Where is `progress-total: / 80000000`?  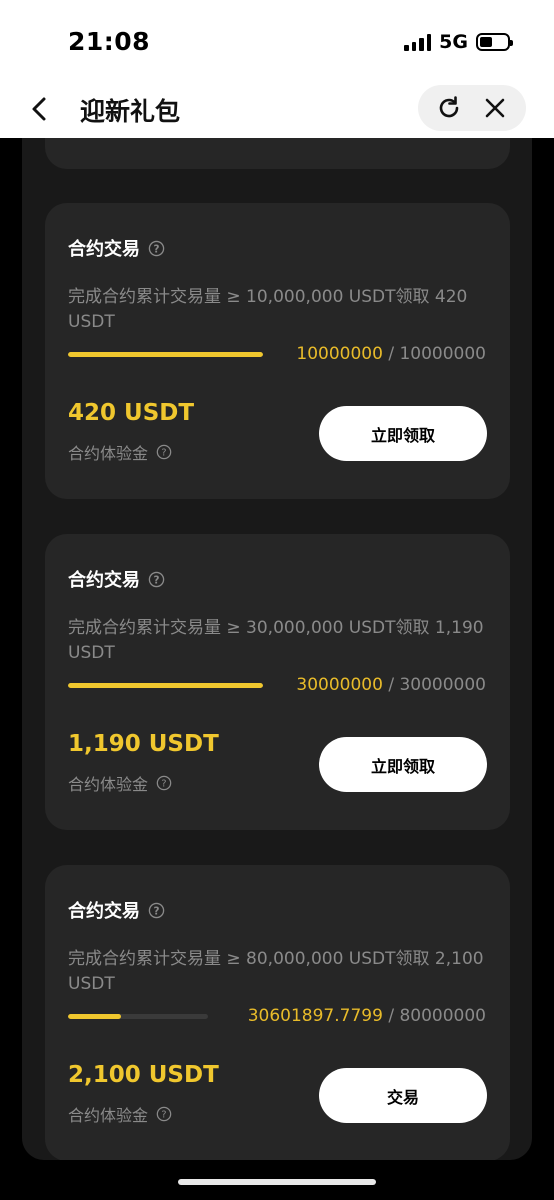 progress-total: / 80000000 is located at coordinates (437, 1016).